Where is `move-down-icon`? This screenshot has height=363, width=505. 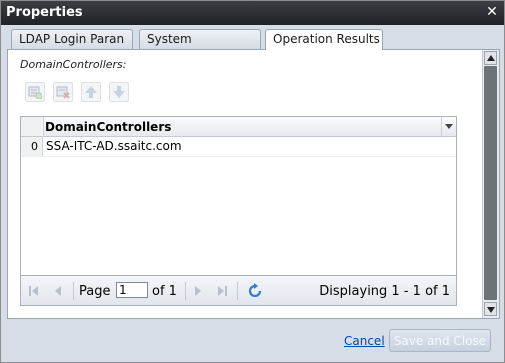
move-down-icon is located at coordinates (119, 92).